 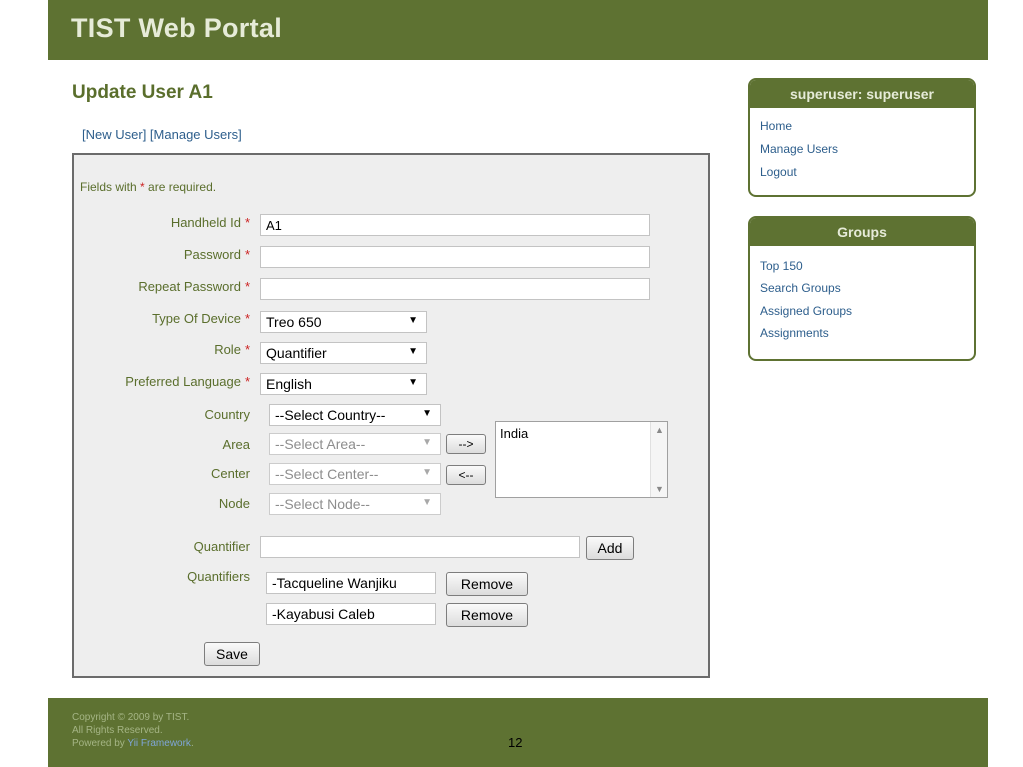 What do you see at coordinates (205, 222) in the screenshot?
I see `handheld-id-label-text: Handheld Id` at bounding box center [205, 222].